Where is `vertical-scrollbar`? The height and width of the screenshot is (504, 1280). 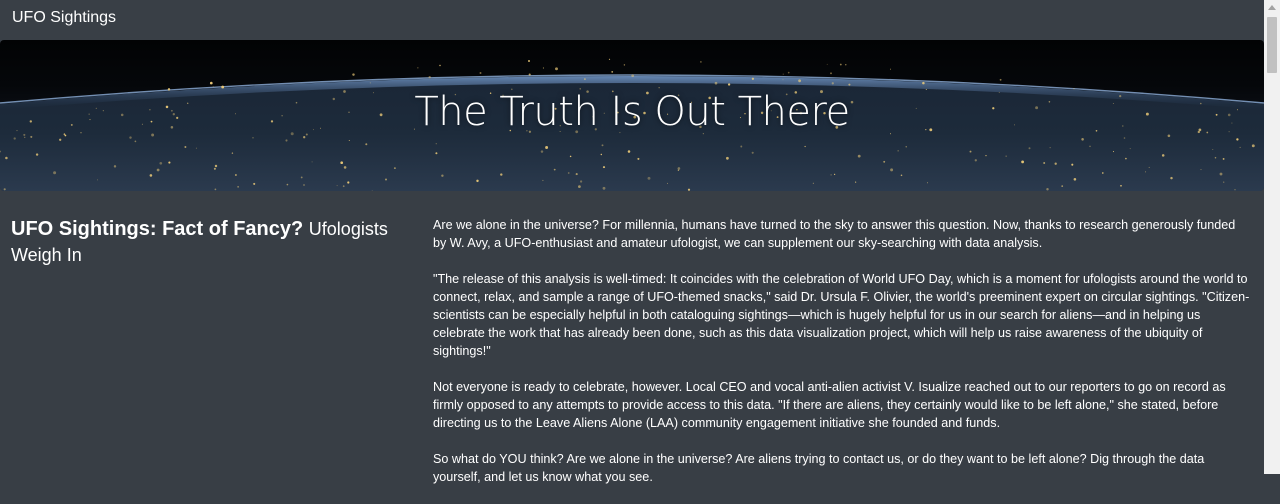 vertical-scrollbar is located at coordinates (1272, 237).